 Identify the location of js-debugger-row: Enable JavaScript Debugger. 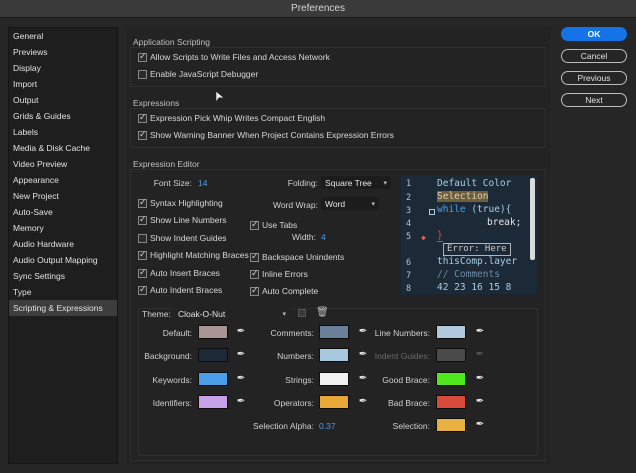
(198, 74).